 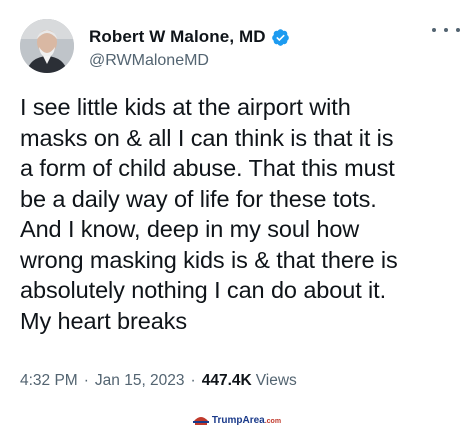 I want to click on views-label: Views, so click(x=276, y=380).